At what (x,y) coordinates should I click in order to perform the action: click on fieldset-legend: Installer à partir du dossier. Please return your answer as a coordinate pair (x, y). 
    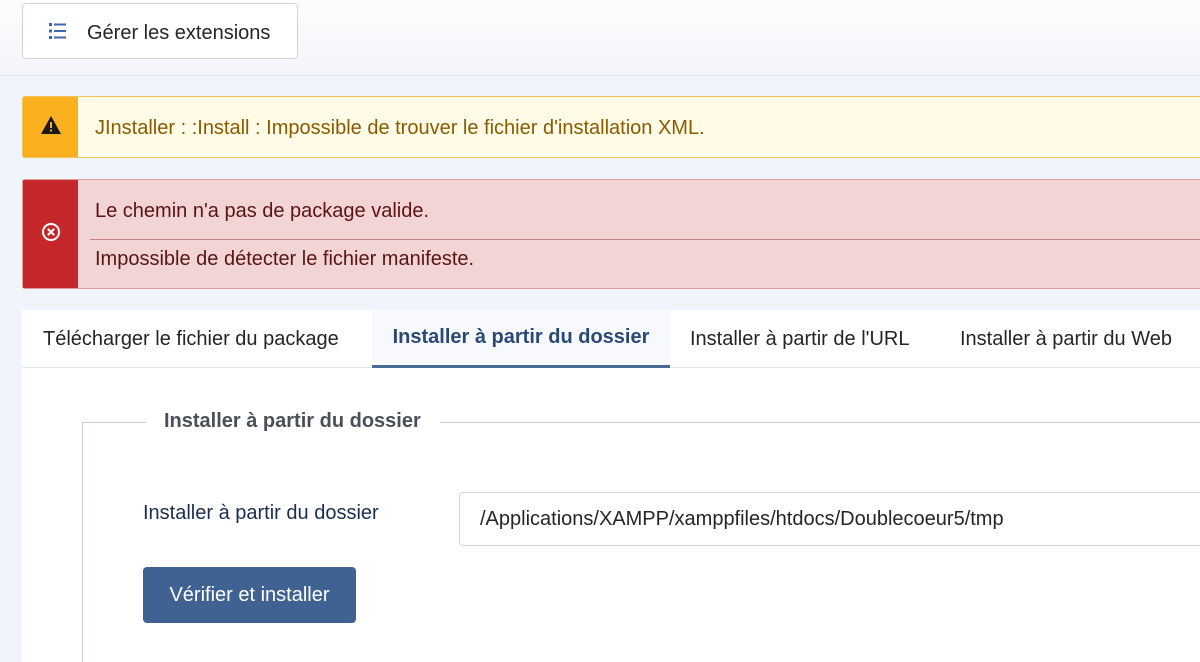
    Looking at the image, I should click on (292, 421).